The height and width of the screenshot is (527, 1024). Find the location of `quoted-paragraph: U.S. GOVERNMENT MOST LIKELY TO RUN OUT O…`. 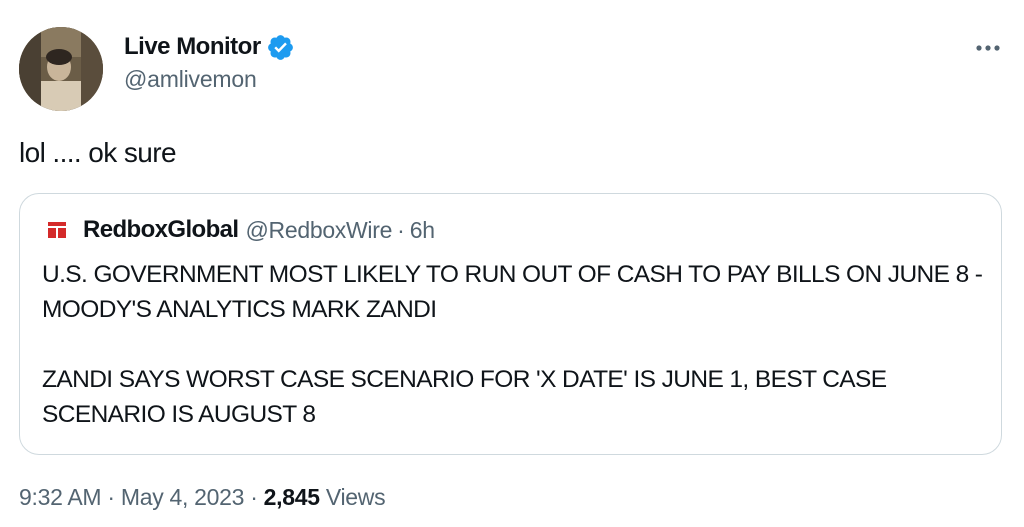

quoted-paragraph: U.S. GOVERNMENT MOST LIKELY TO RUN OUT O… is located at coordinates (512, 292).